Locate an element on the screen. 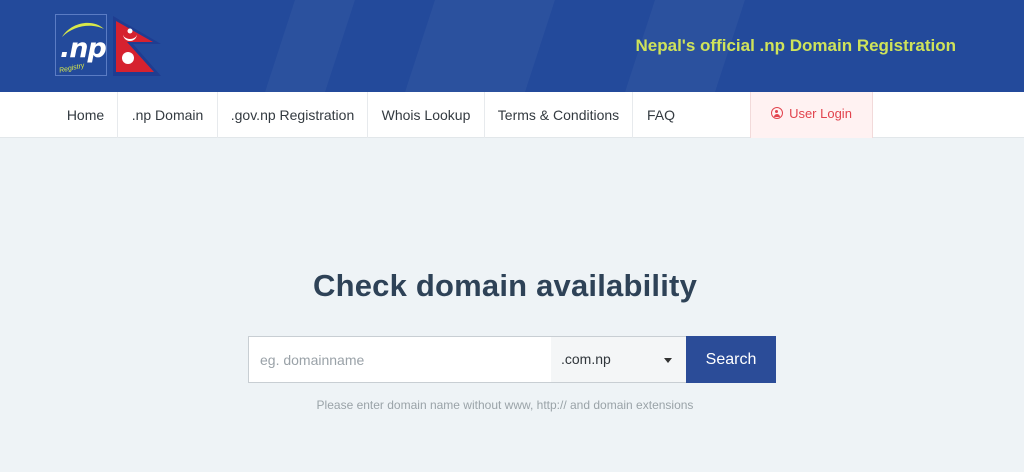 This screenshot has height=472, width=1024. site-tagline: Nepal's official .np Domain Registration is located at coordinates (795, 45).